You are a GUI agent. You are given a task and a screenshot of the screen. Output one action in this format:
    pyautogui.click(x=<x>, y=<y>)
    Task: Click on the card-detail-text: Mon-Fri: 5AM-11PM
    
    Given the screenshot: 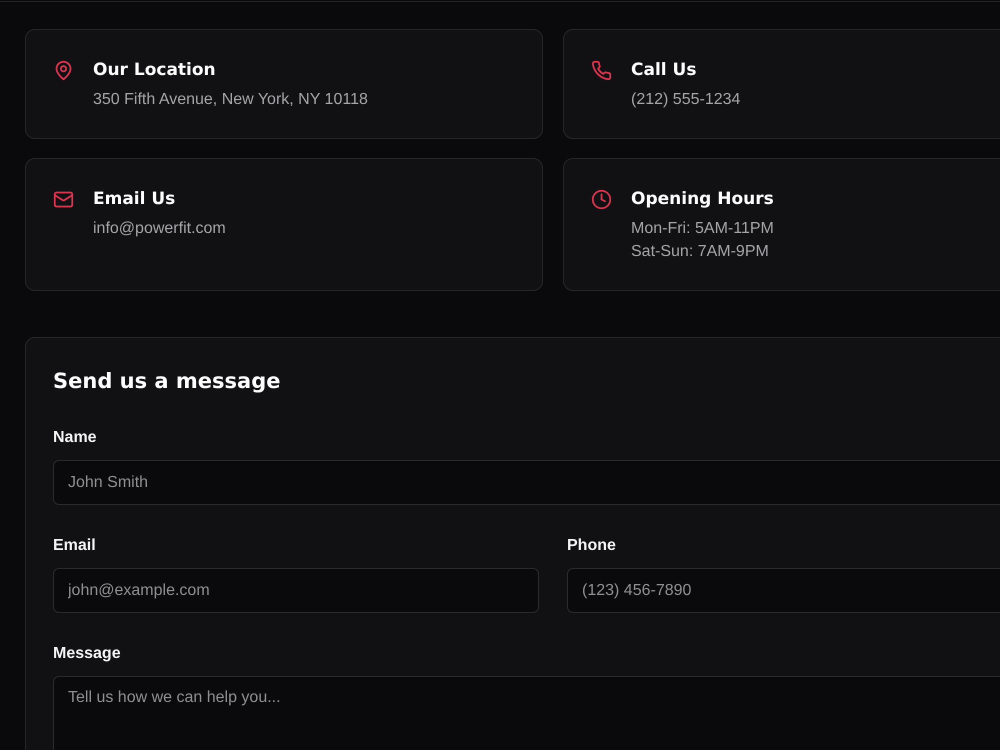 What is the action you would take?
    pyautogui.click(x=702, y=229)
    